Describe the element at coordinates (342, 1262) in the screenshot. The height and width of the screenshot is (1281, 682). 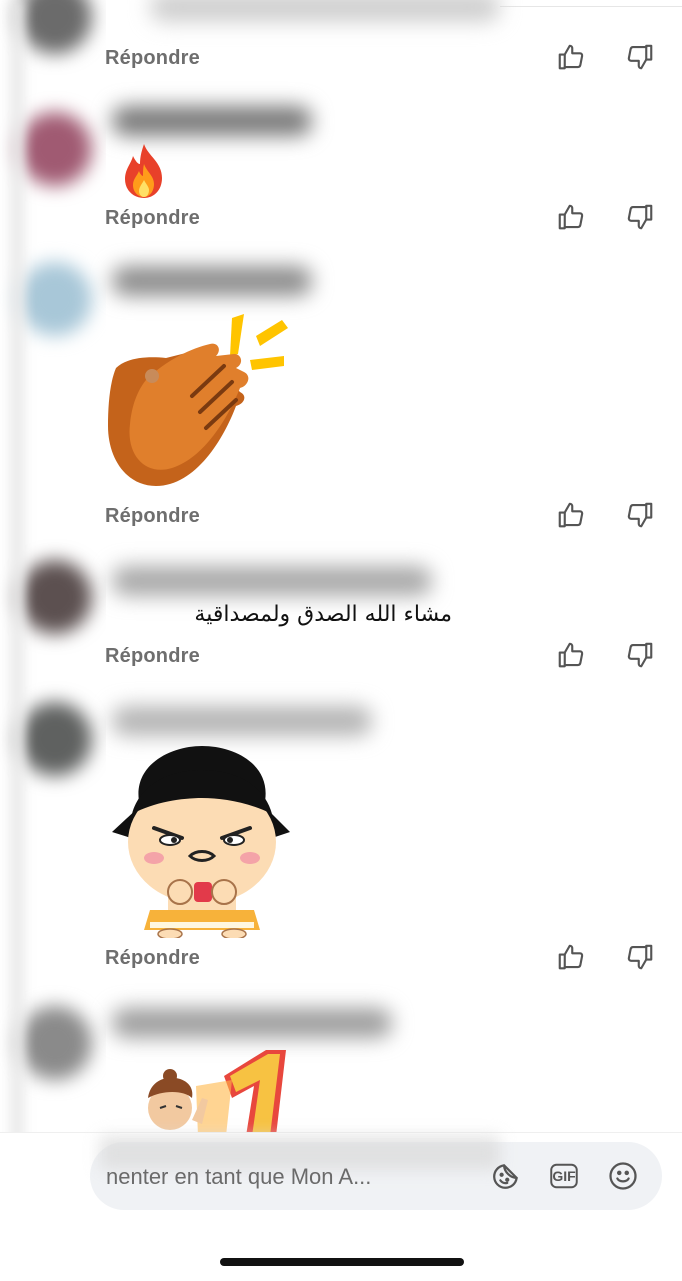
I see `home-indicator` at that location.